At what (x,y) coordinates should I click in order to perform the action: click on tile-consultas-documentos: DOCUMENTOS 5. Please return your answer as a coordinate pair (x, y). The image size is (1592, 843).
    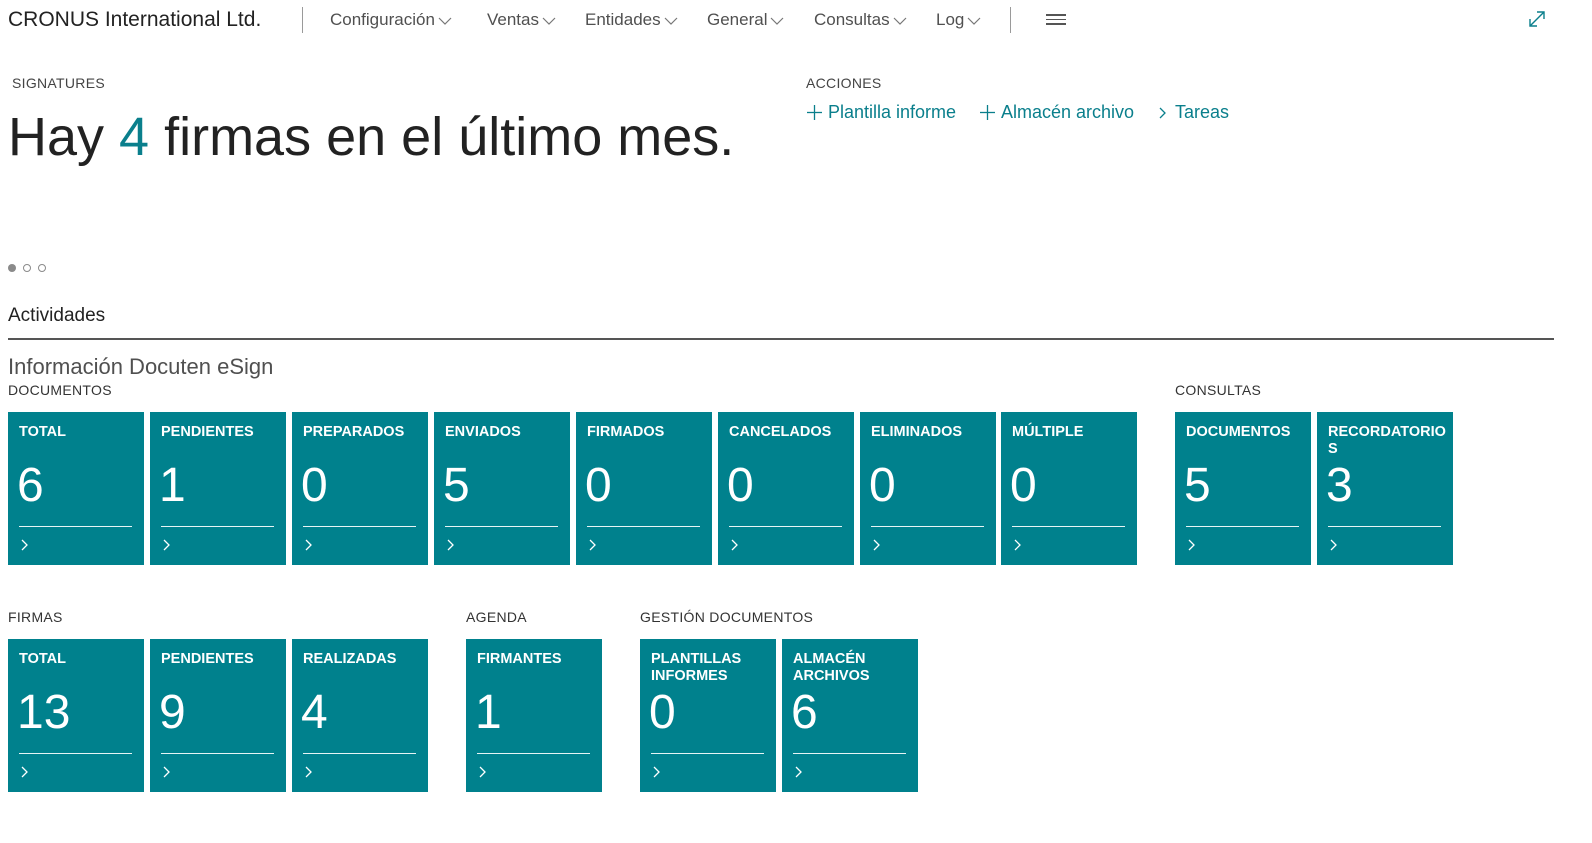
    Looking at the image, I should click on (1243, 488).